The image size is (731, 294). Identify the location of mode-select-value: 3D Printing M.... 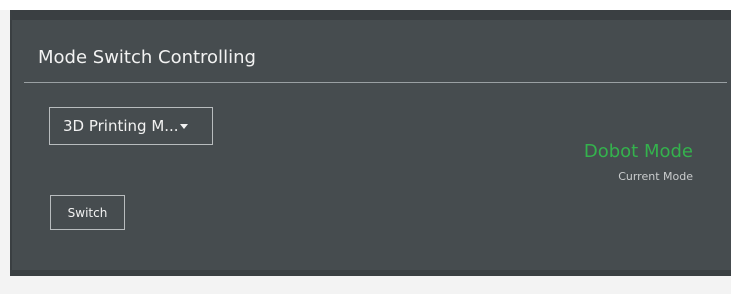
(121, 126).